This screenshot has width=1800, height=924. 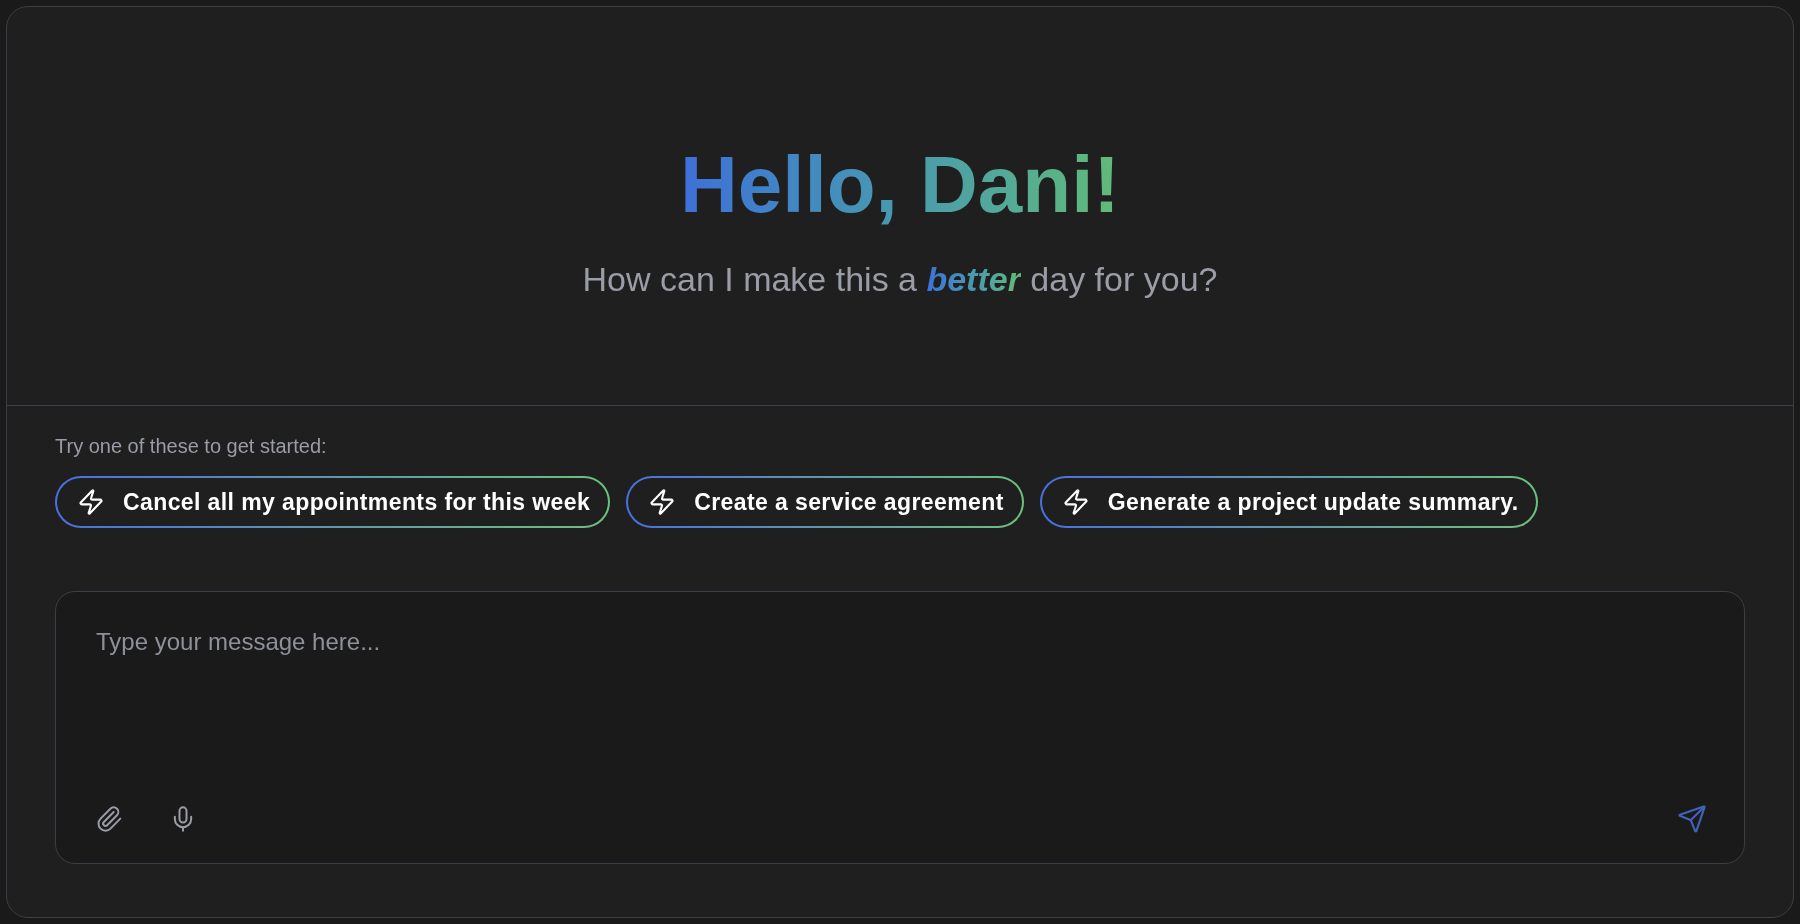 What do you see at coordinates (109, 819) in the screenshot?
I see `attach-button` at bounding box center [109, 819].